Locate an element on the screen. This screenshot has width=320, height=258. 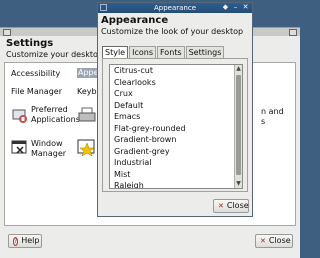
appearance-close-button: ✕ Close is located at coordinates (231, 206).